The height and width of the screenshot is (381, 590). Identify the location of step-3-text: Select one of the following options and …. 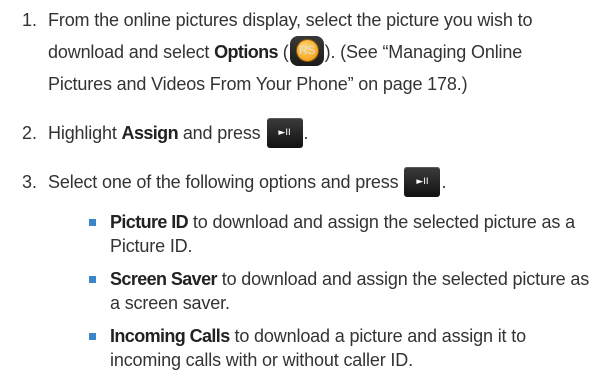
(316, 182).